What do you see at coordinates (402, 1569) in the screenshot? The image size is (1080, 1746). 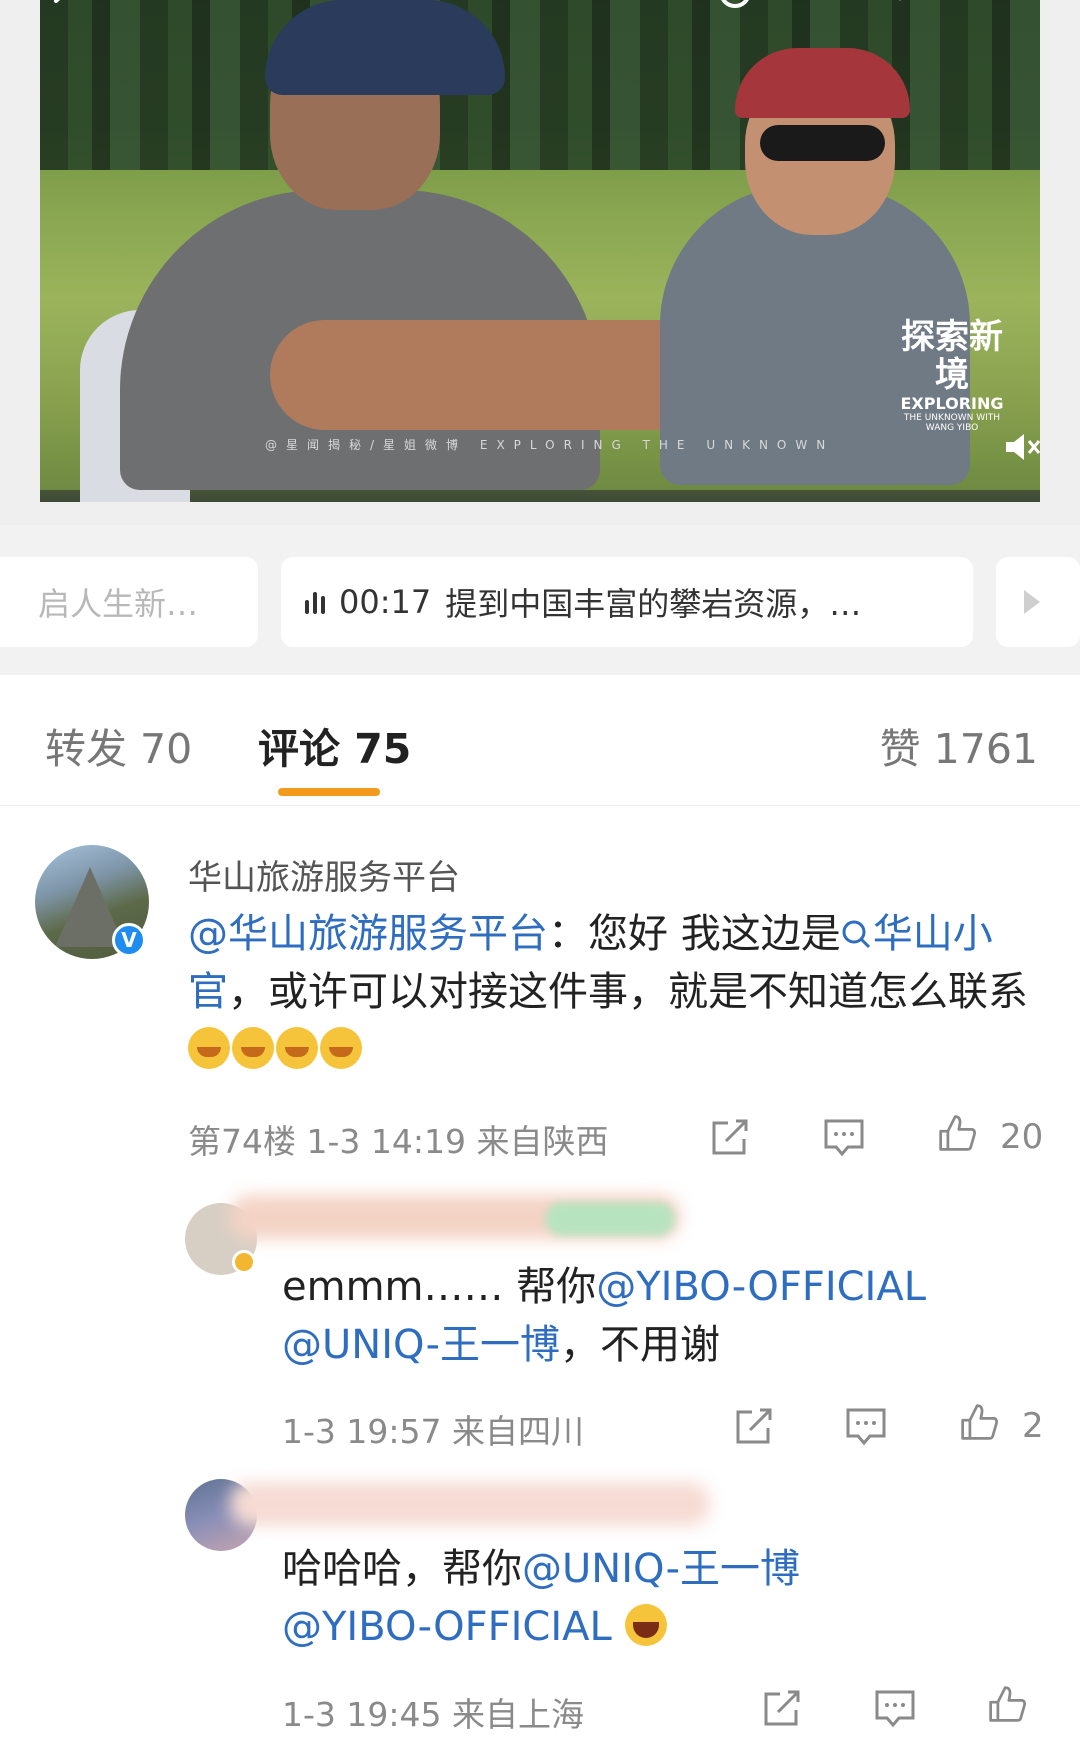 I see `reply-text-prefix: 哈哈哈，帮你` at bounding box center [402, 1569].